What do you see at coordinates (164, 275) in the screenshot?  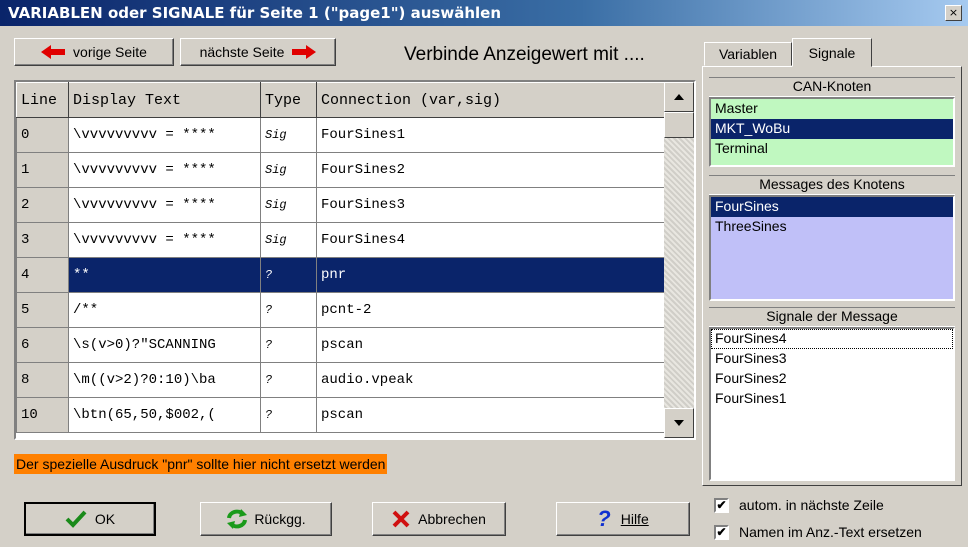 I see `row-display-text-cell: **` at bounding box center [164, 275].